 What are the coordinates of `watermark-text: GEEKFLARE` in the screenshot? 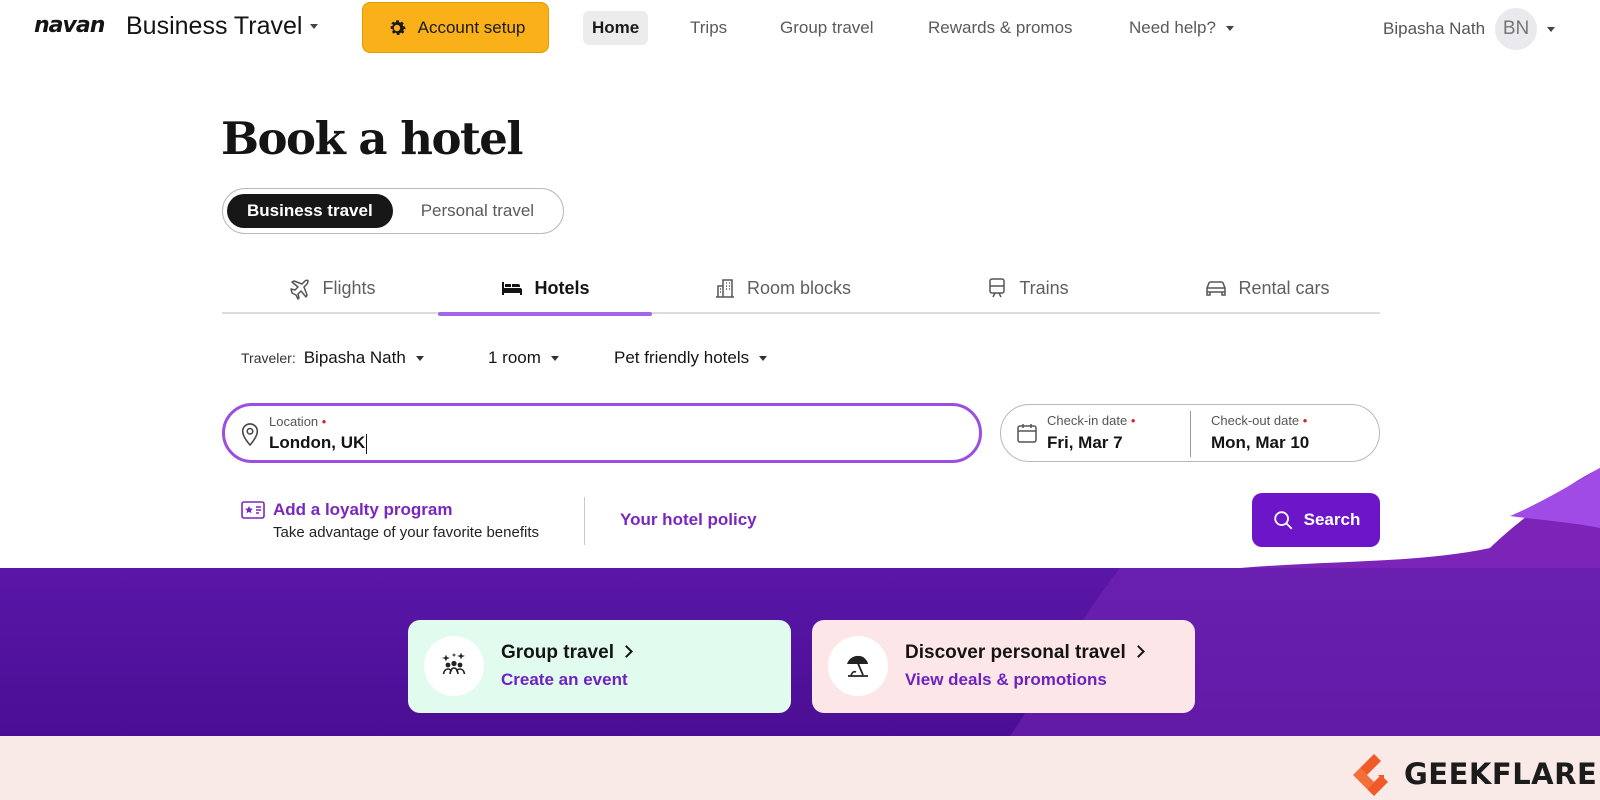 It's located at (1501, 774).